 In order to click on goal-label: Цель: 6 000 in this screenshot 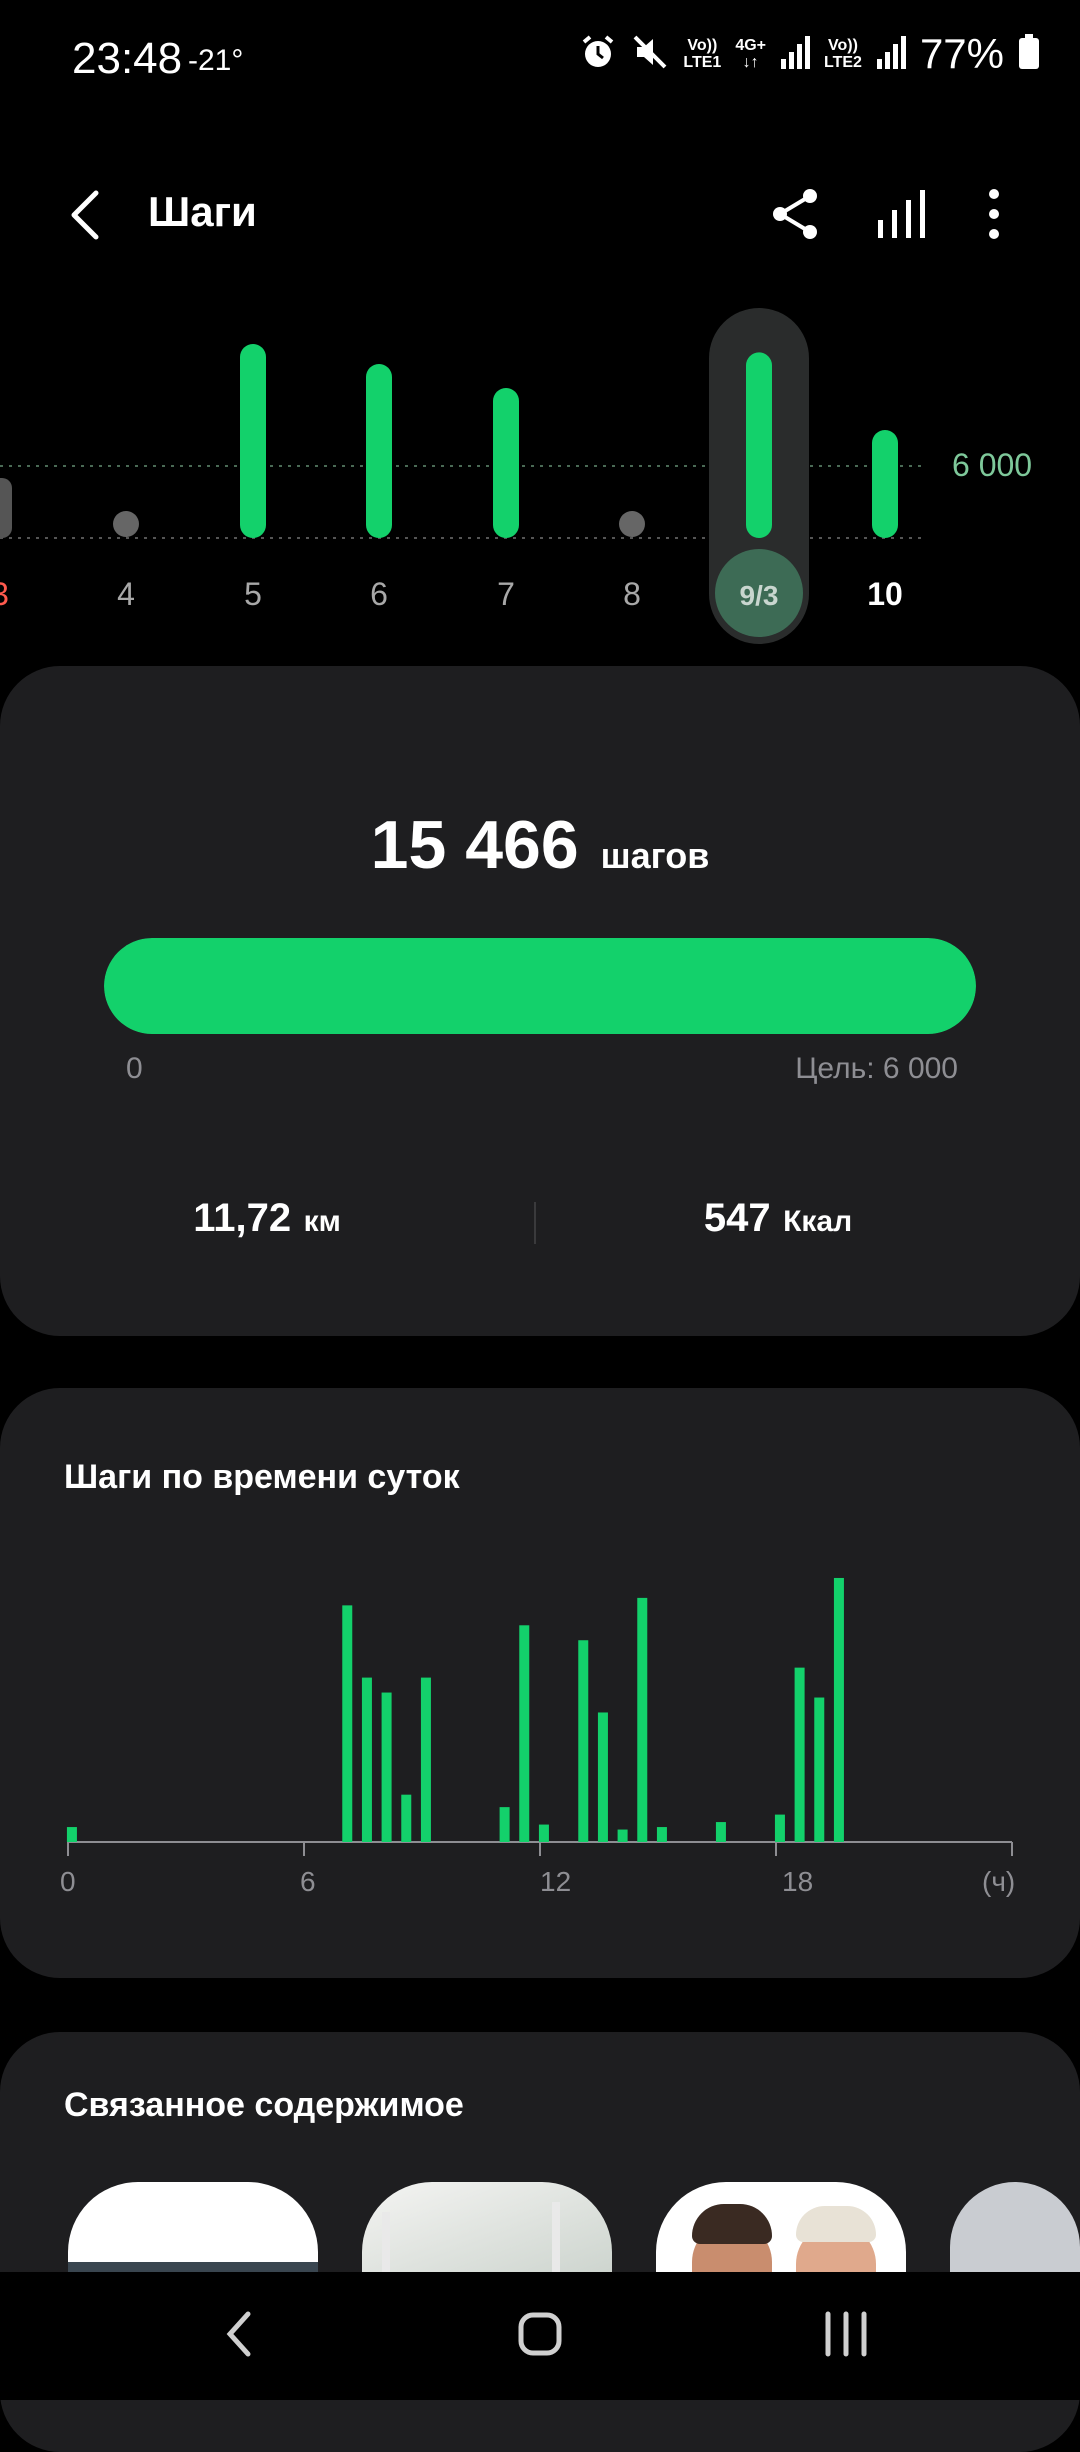, I will do `click(876, 1068)`.